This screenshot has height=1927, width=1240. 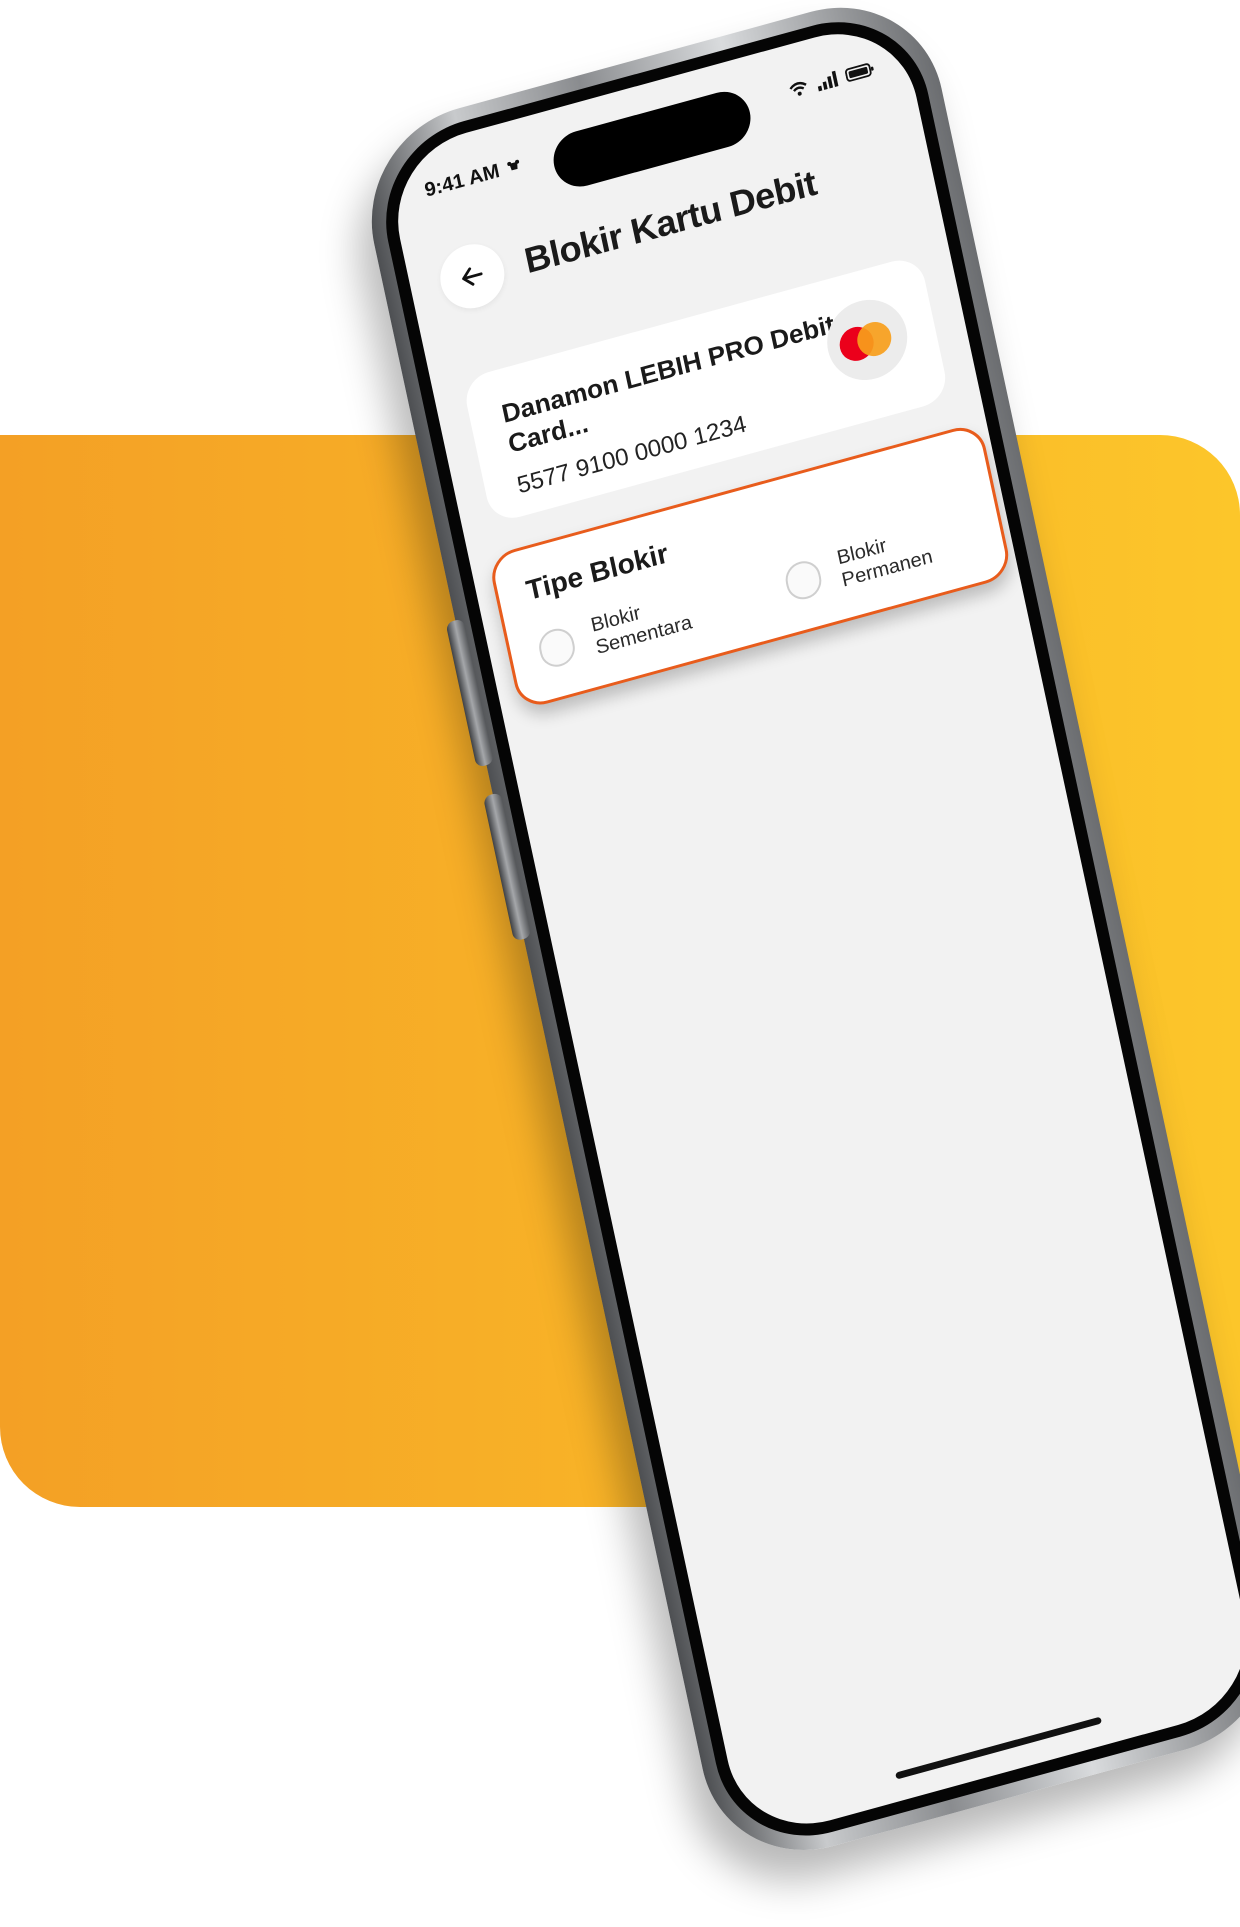 I want to click on radio-label: Blokir Sementara, so click(x=642, y=630).